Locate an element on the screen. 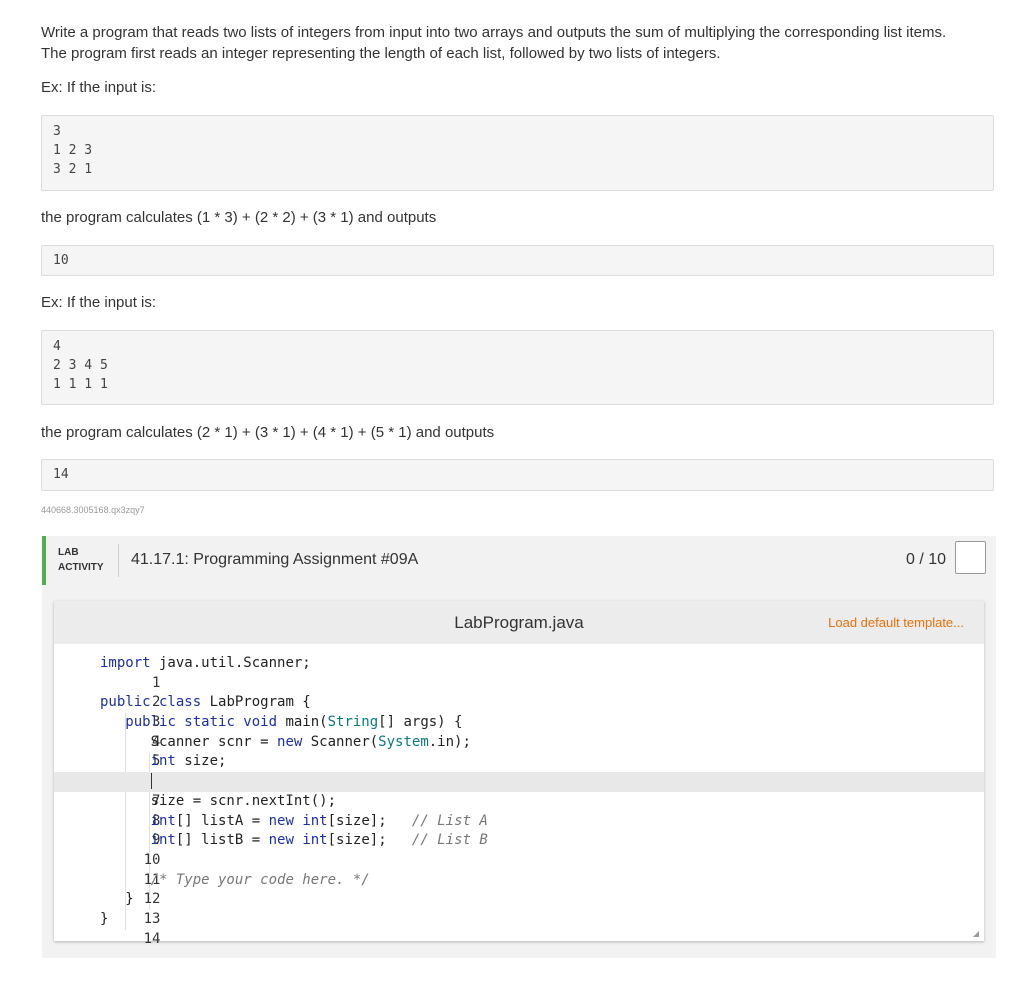 The height and width of the screenshot is (989, 1024). code-line: 5 Scanner scnr = new Scanner(System.in); is located at coordinates (519, 751).